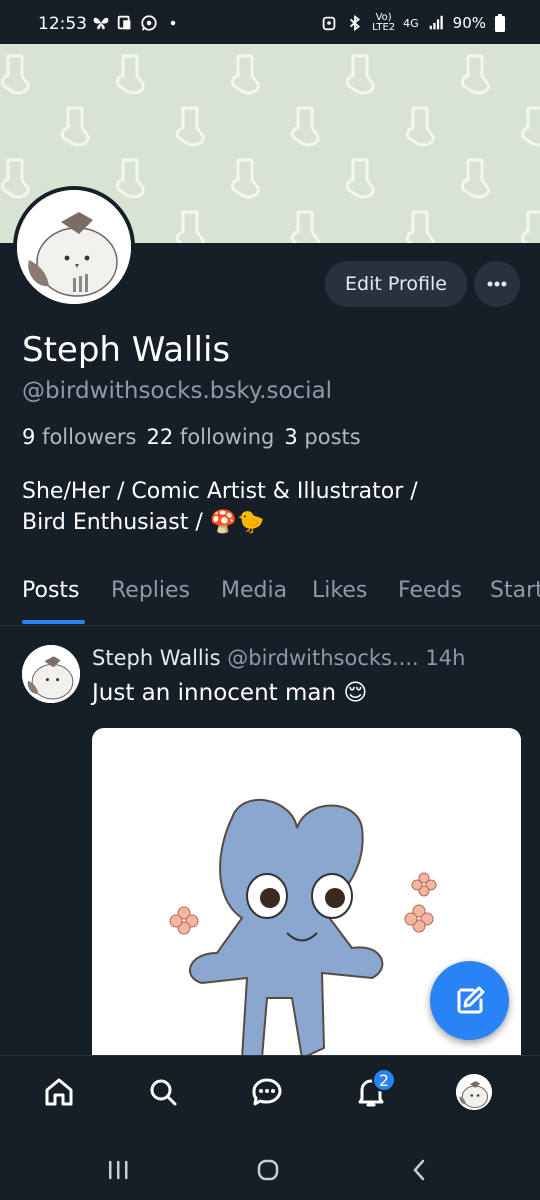  I want to click on tab-feeds: Feeds, so click(430, 590).